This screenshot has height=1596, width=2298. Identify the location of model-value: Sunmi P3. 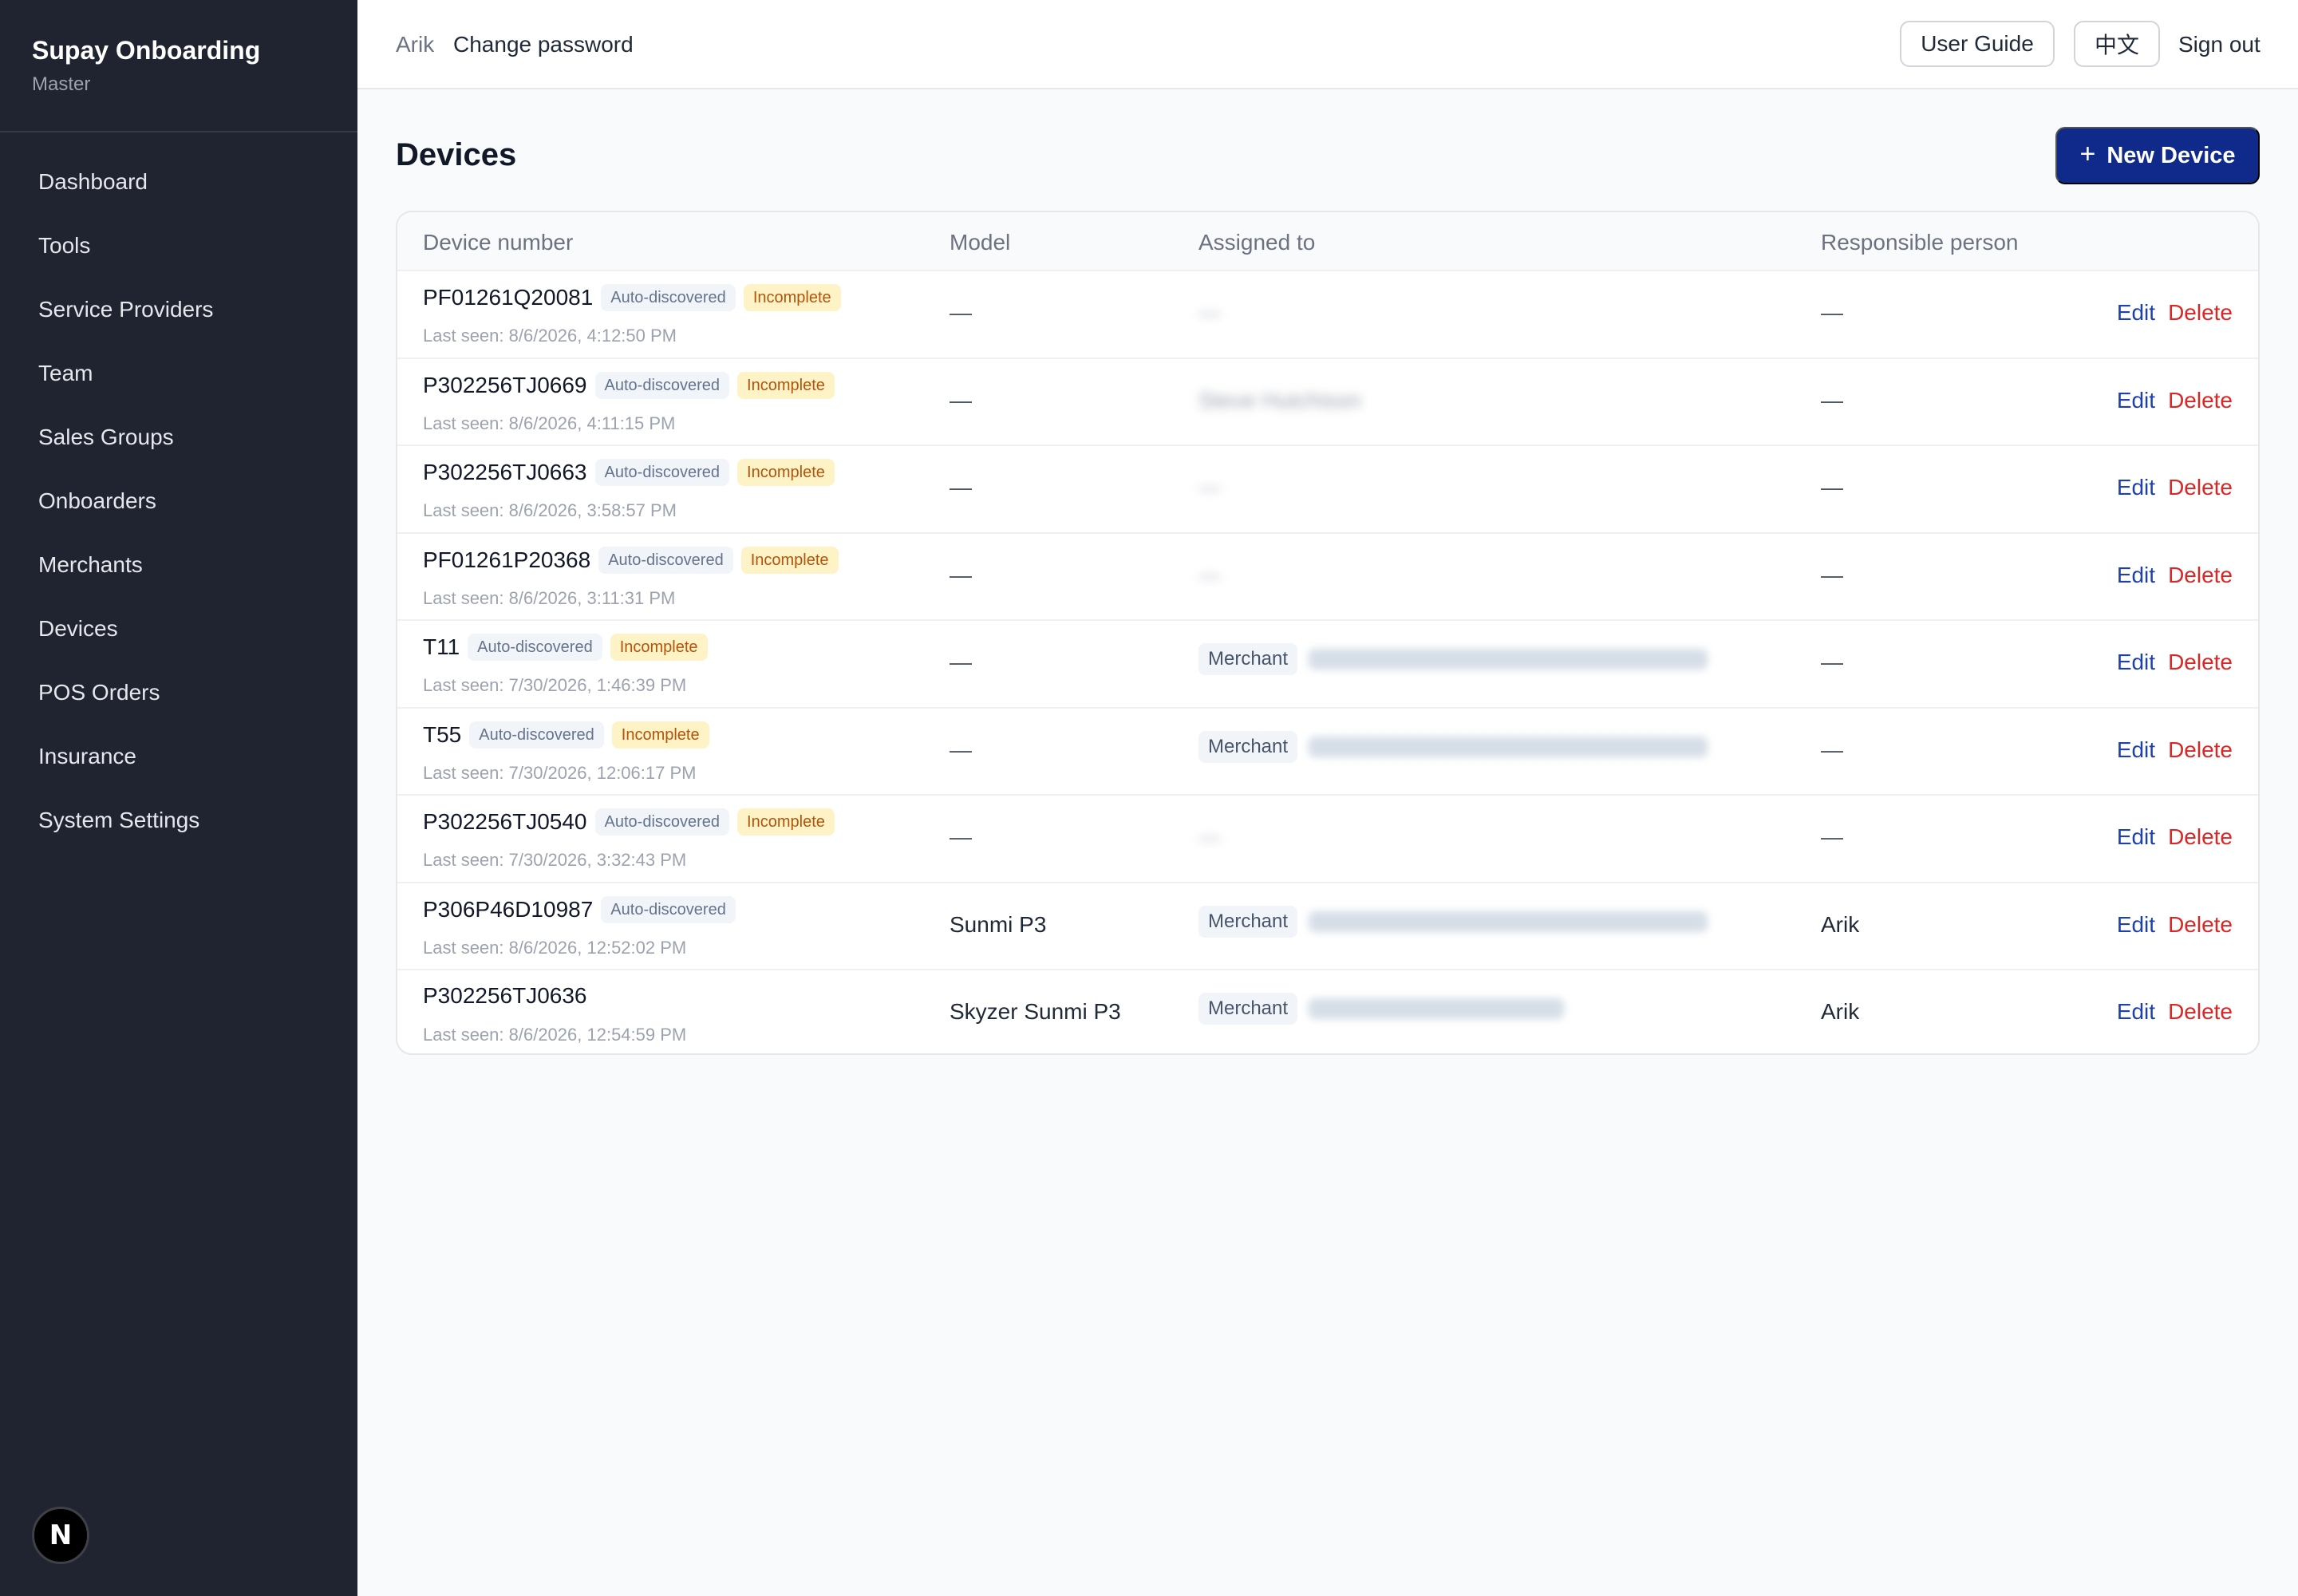
(999, 924).